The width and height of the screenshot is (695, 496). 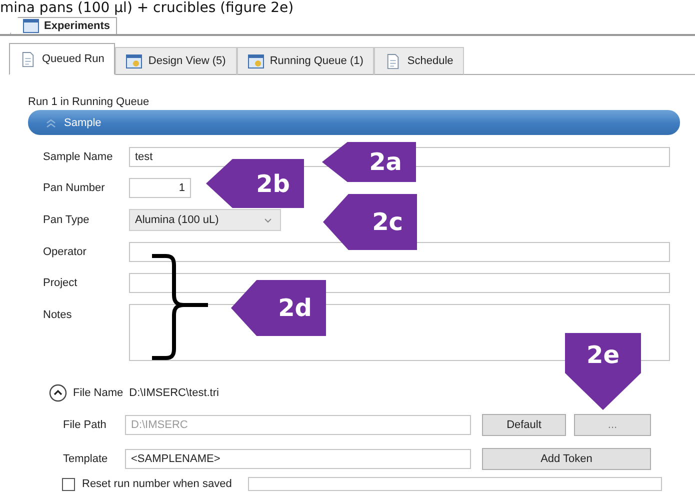 I want to click on field-label: Project, so click(x=60, y=283).